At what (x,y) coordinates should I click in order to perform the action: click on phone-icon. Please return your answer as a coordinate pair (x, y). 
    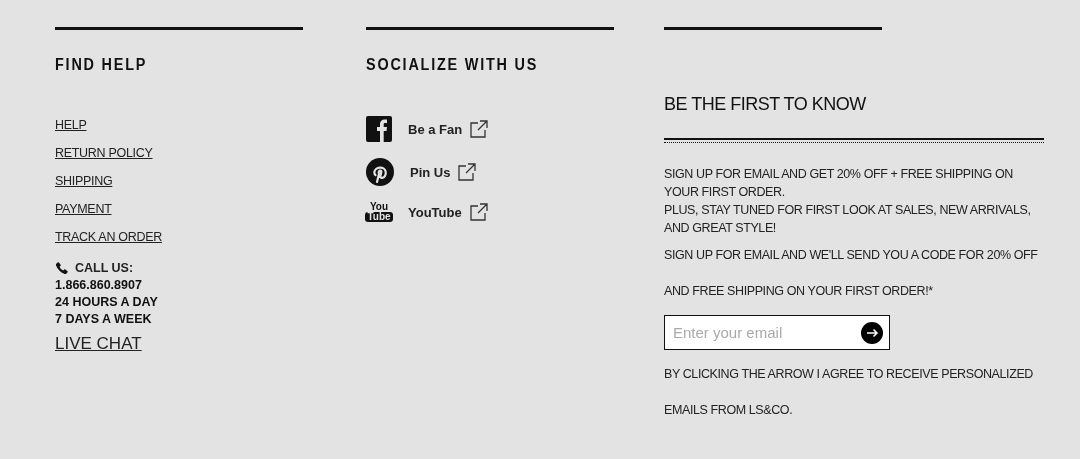
    Looking at the image, I should click on (62, 268).